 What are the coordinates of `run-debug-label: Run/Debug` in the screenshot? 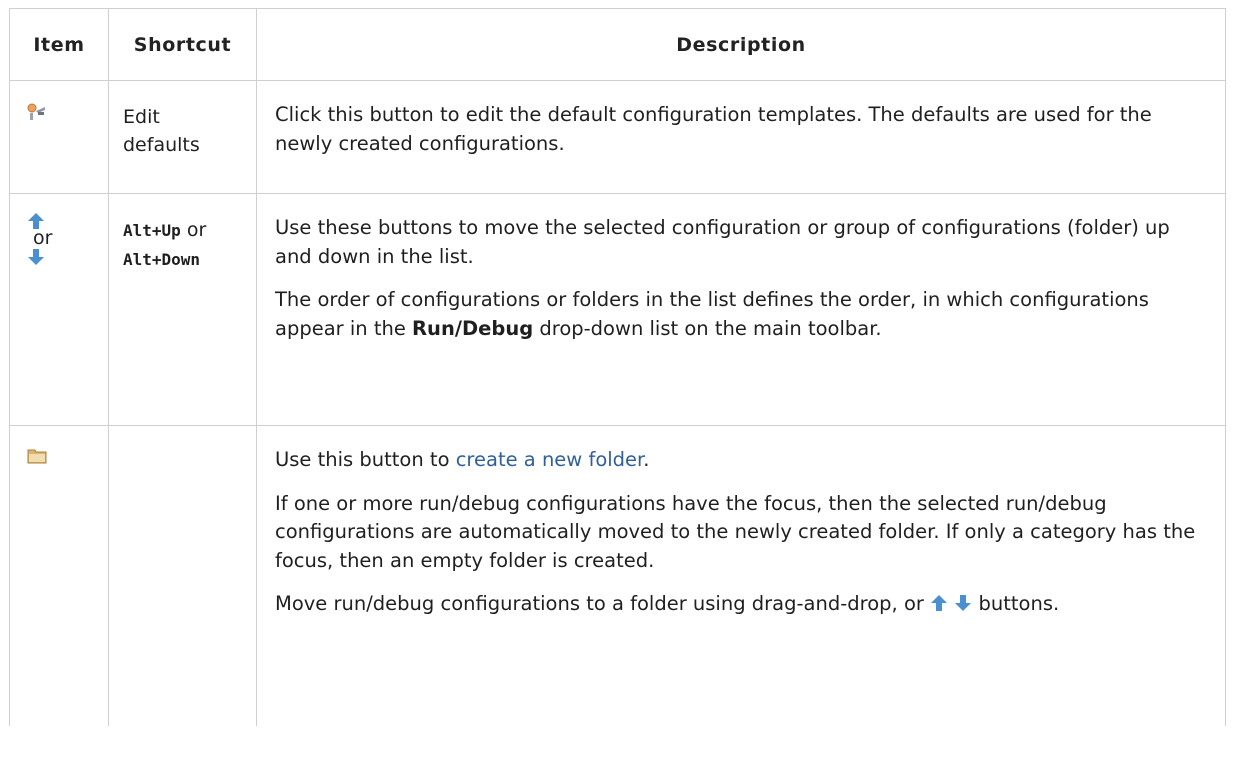 It's located at (473, 328).